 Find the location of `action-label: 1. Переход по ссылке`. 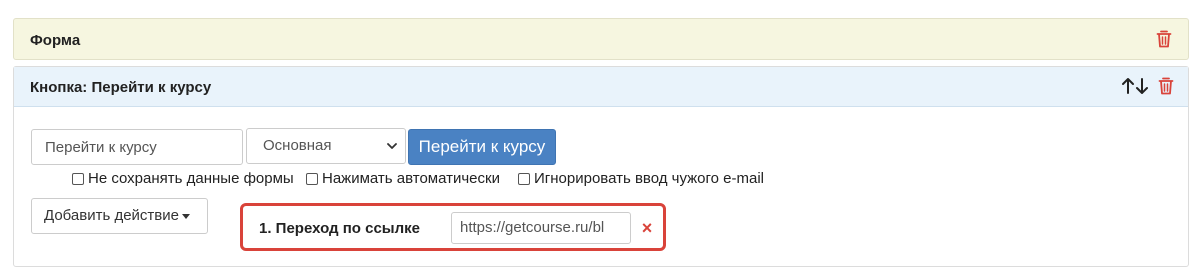

action-label: 1. Переход по ссылке is located at coordinates (339, 228).